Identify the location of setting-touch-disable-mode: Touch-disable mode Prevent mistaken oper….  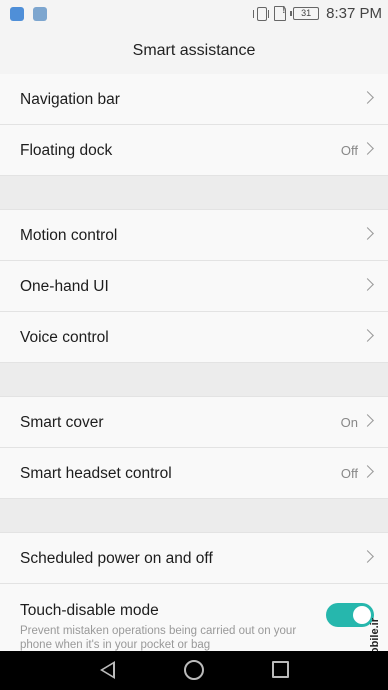
(194, 618).